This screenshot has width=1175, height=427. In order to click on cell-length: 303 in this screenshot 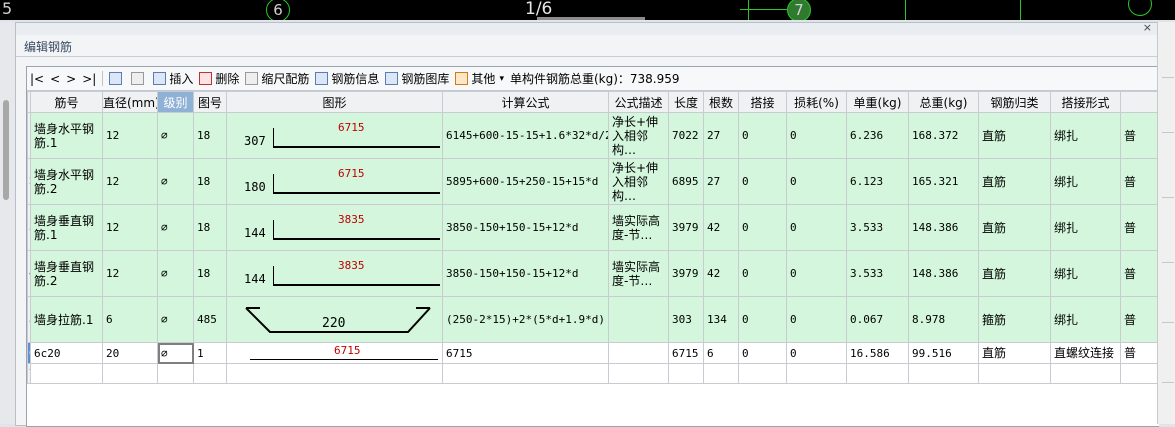, I will do `click(686, 319)`.